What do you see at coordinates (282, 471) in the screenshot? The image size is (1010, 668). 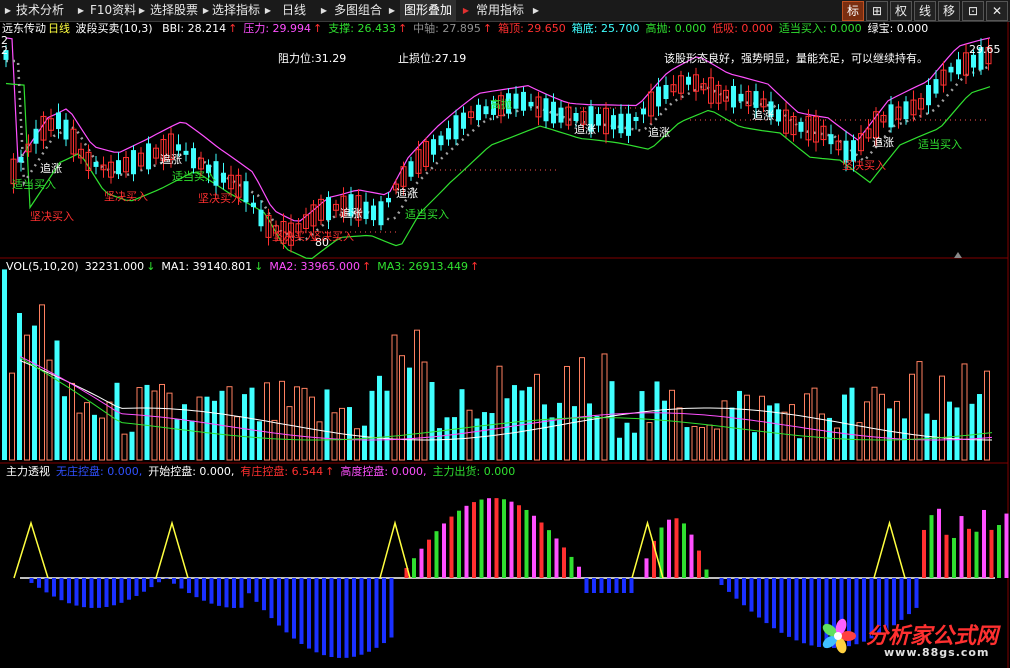 I see `header-value: 有庄控盘: 6.544` at bounding box center [282, 471].